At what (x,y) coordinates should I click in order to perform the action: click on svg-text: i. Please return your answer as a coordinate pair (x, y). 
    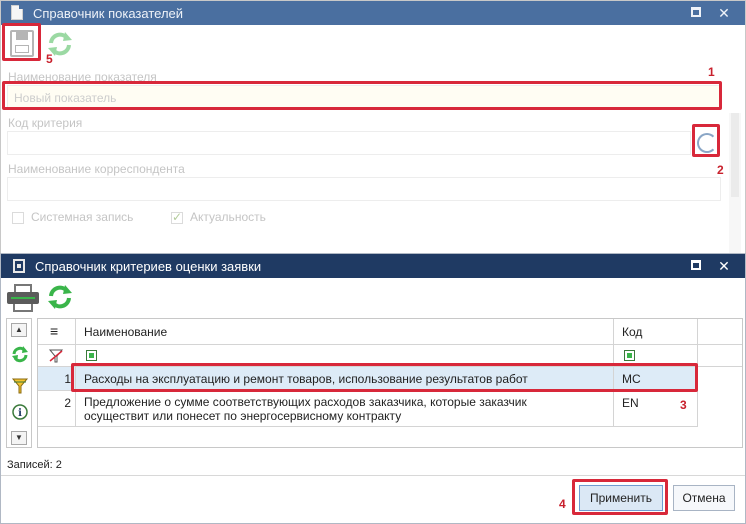
    Looking at the image, I should click on (20, 413).